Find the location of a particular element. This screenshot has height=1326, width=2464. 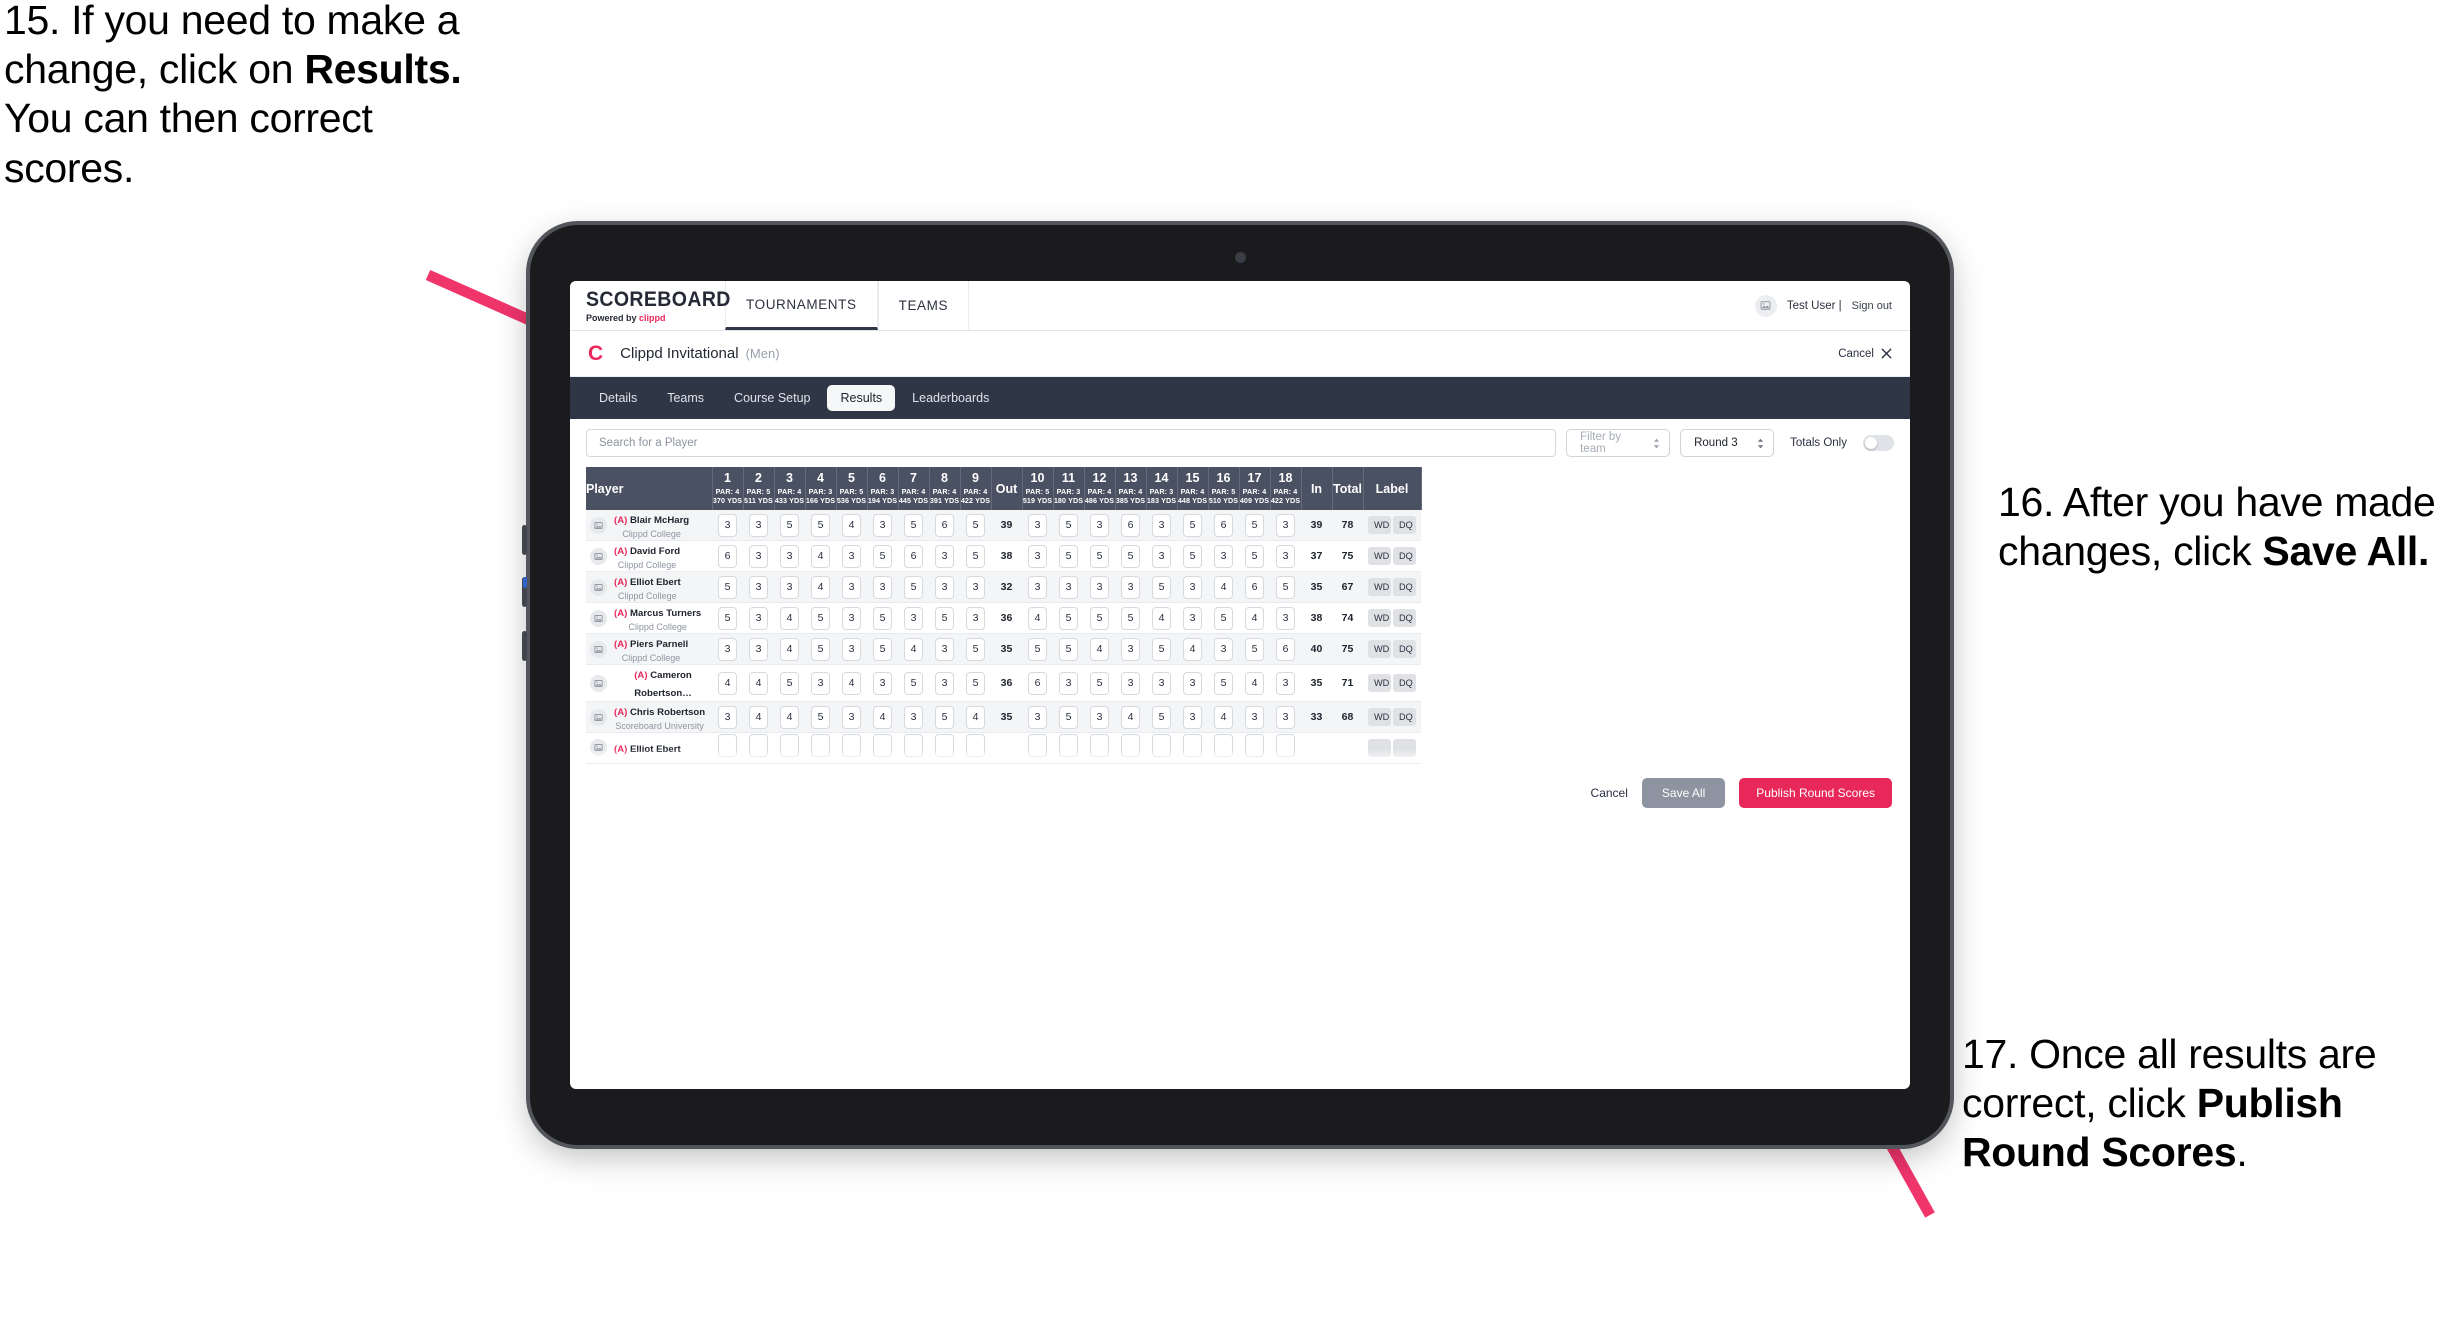

score-cell-hole-11: 5 is located at coordinates (1068, 526).